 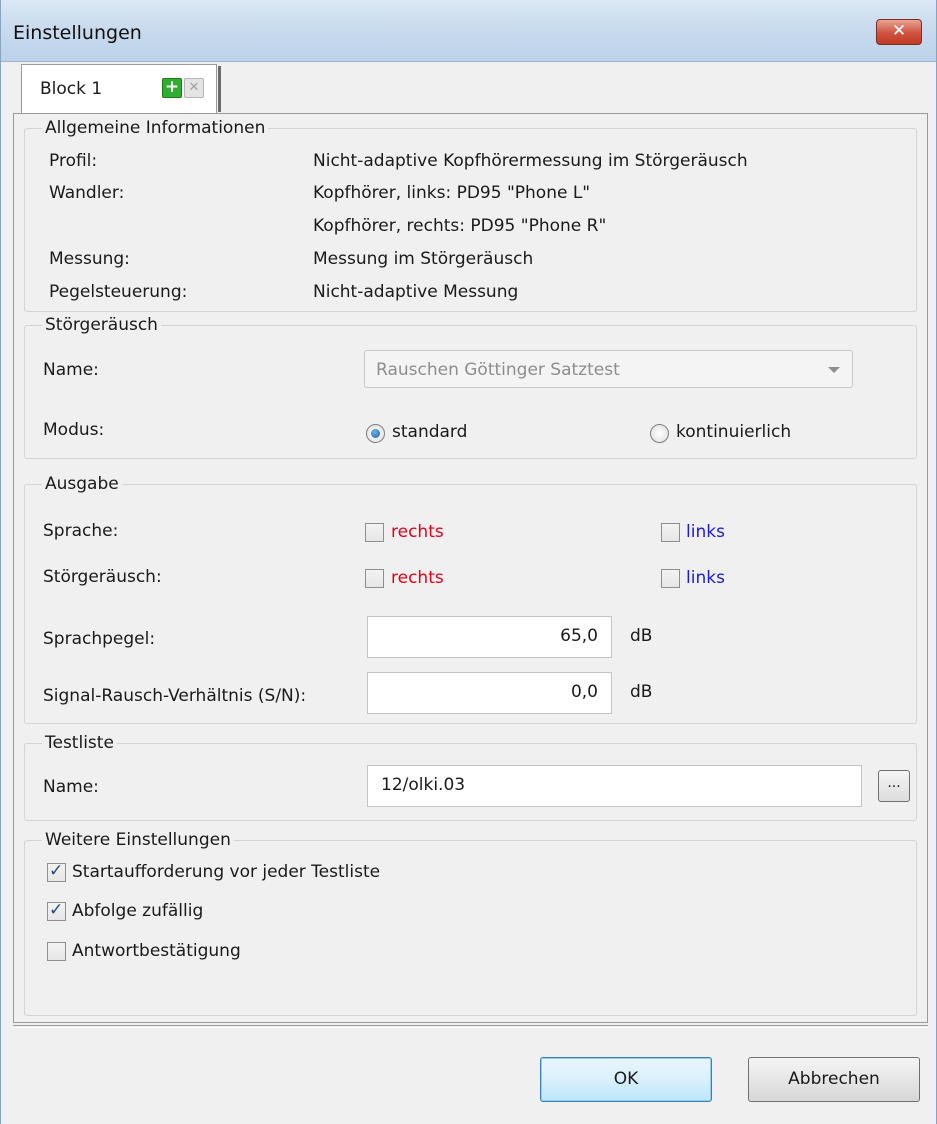 What do you see at coordinates (468, 31) in the screenshot?
I see `title-bar: Einstellungen ✕` at bounding box center [468, 31].